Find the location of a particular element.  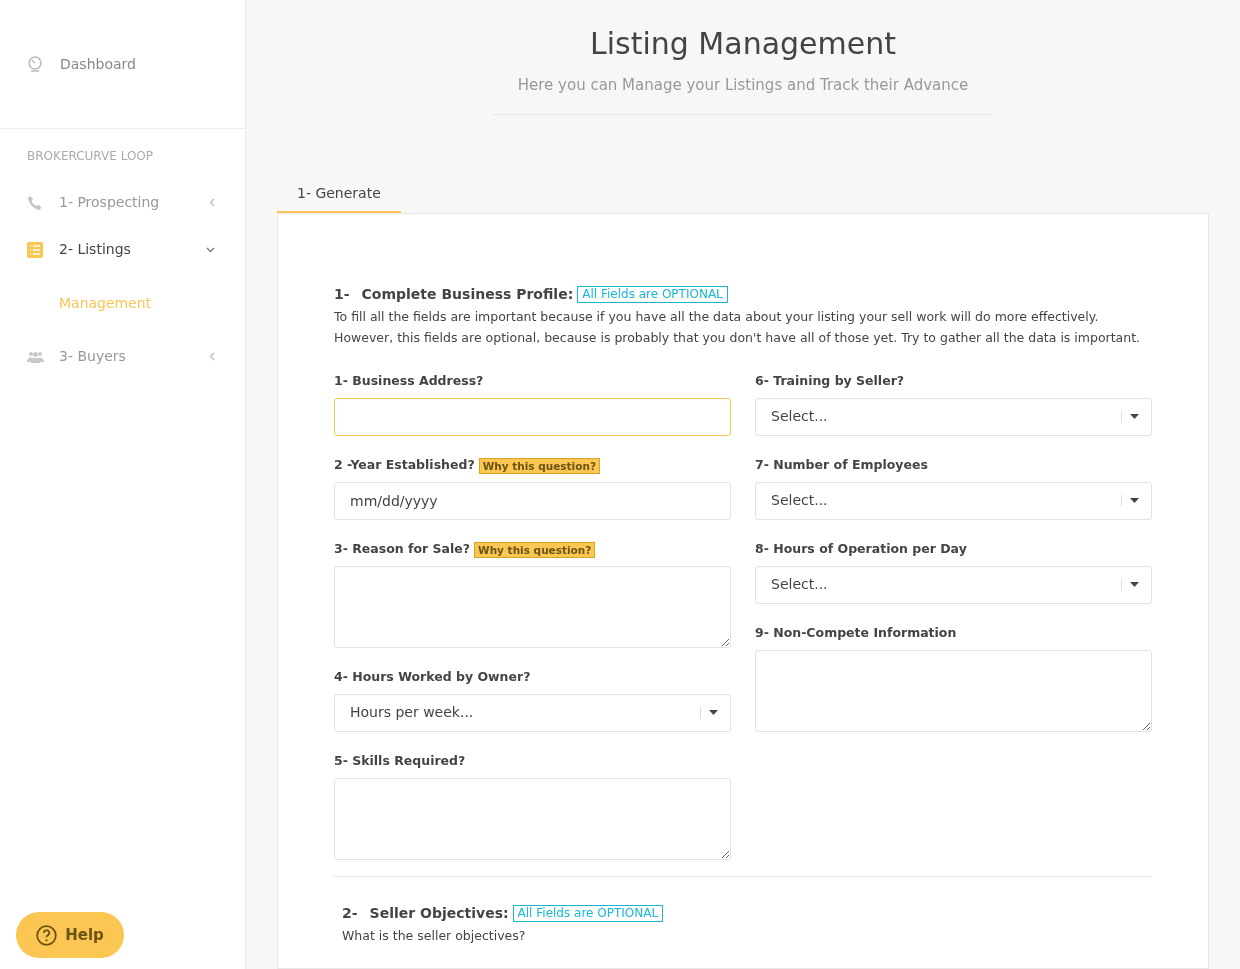

gauge-icon is located at coordinates (35, 64).